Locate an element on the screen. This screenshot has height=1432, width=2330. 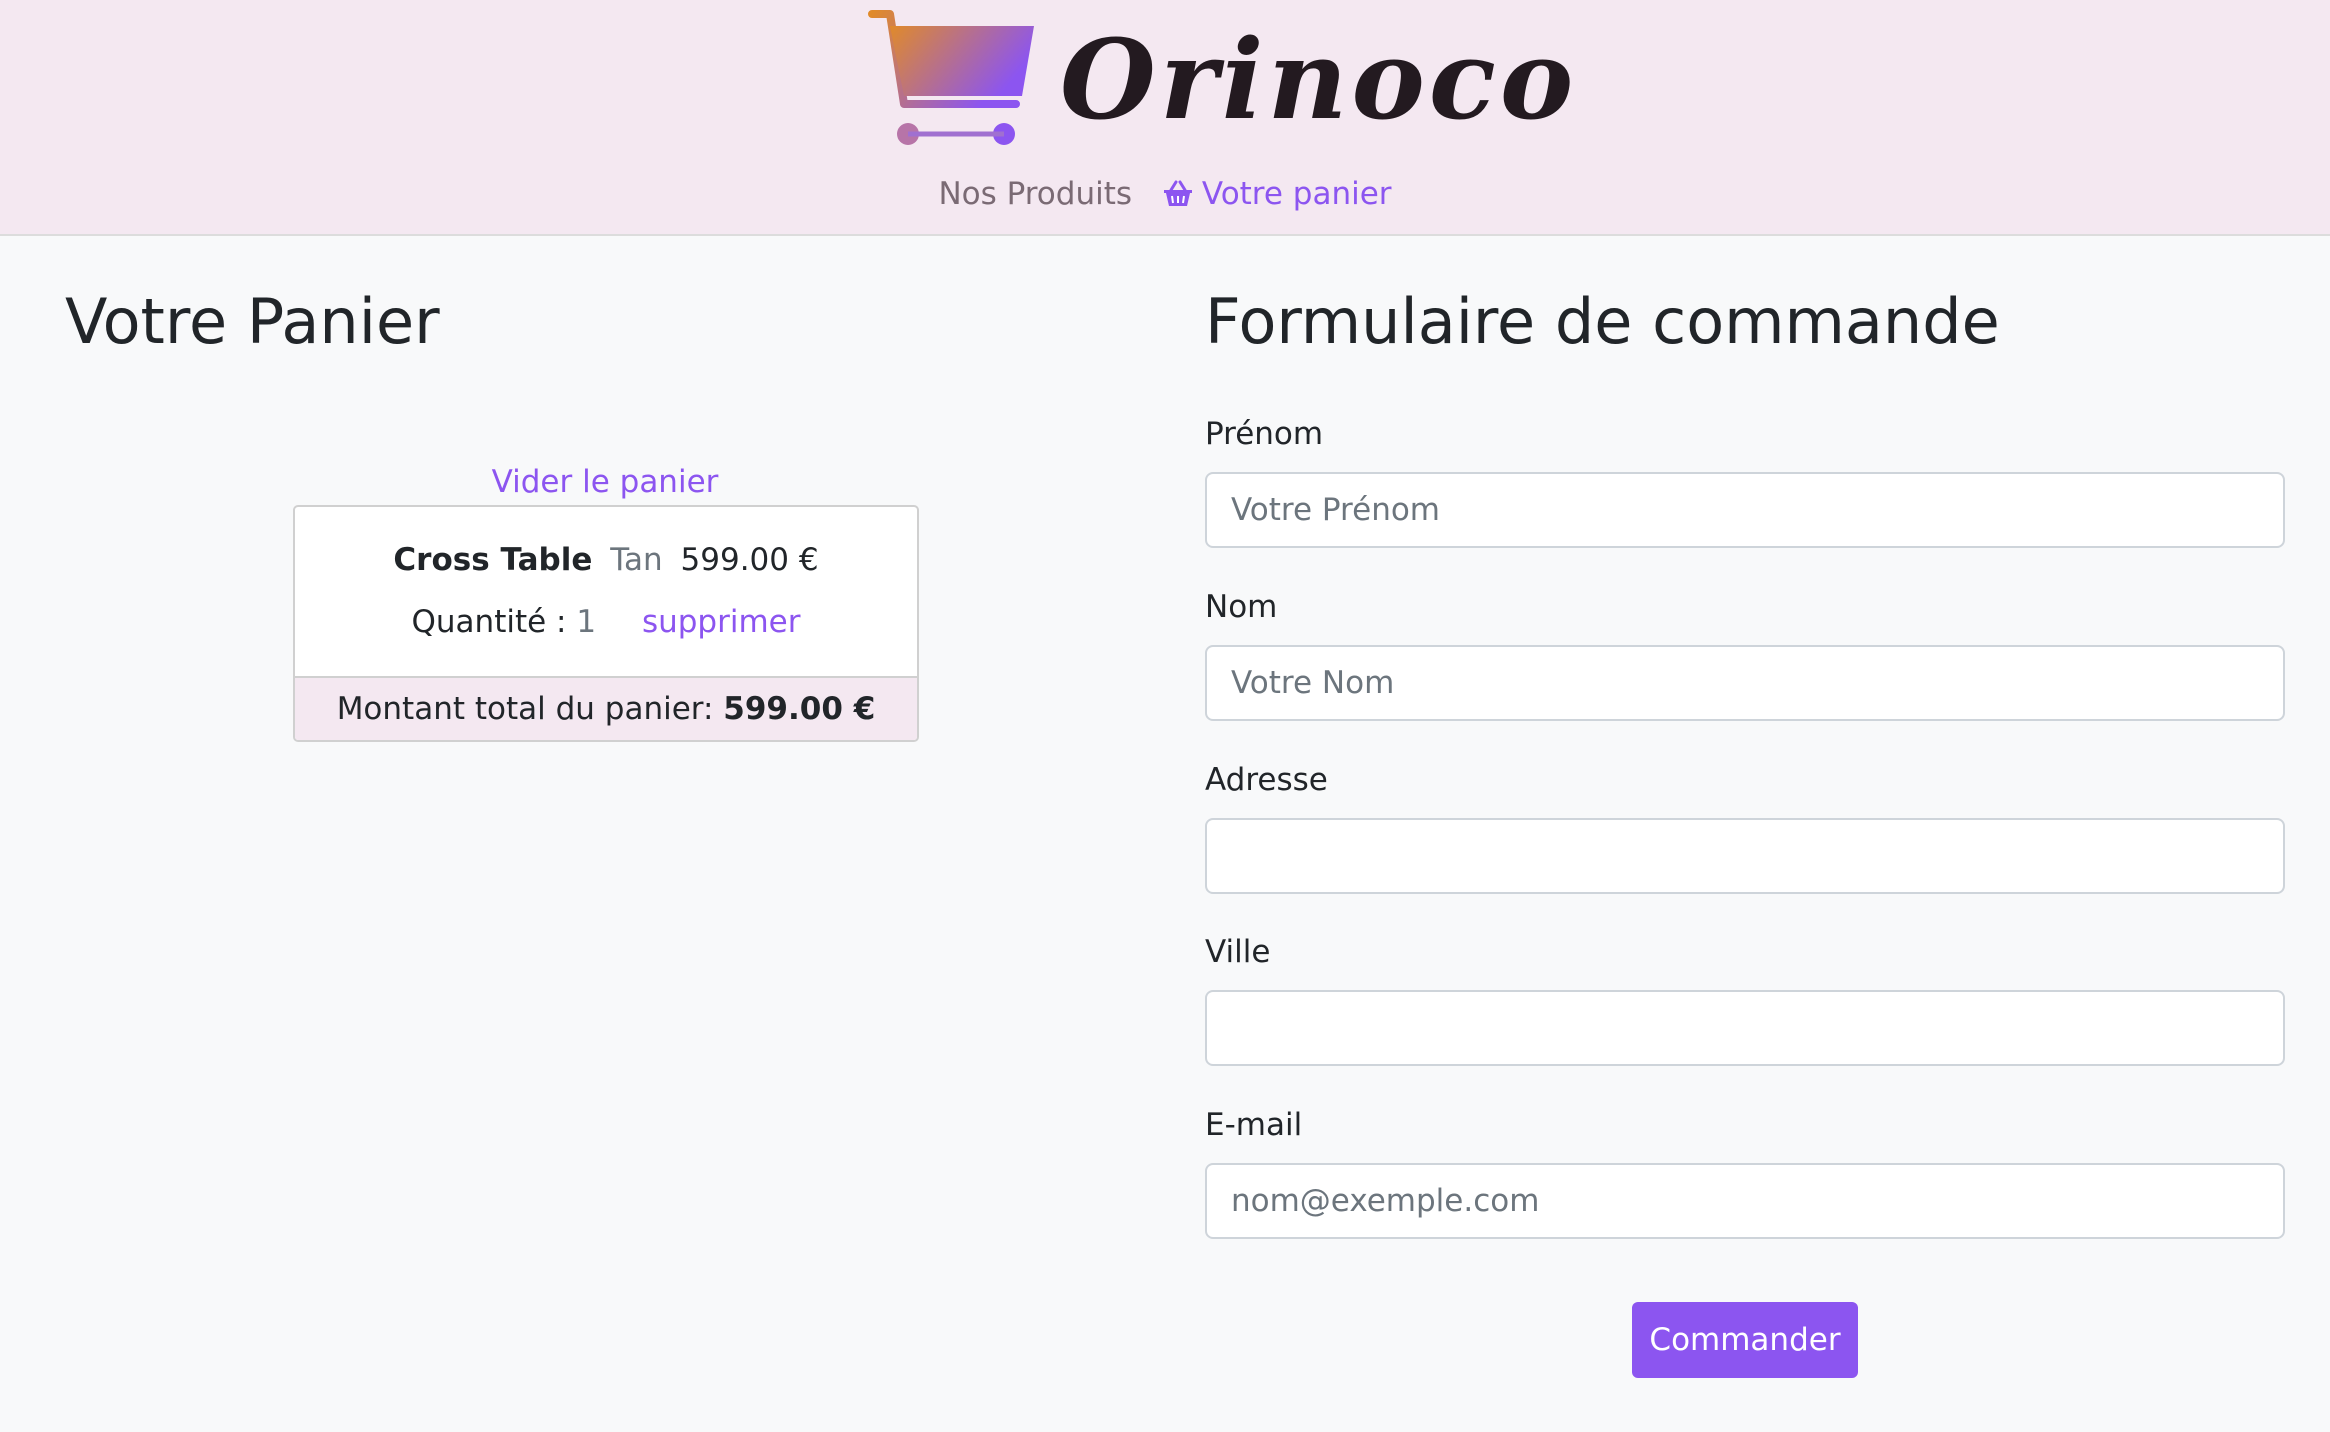
cart-total: Montant total du panier: 599.00 € is located at coordinates (606, 708).